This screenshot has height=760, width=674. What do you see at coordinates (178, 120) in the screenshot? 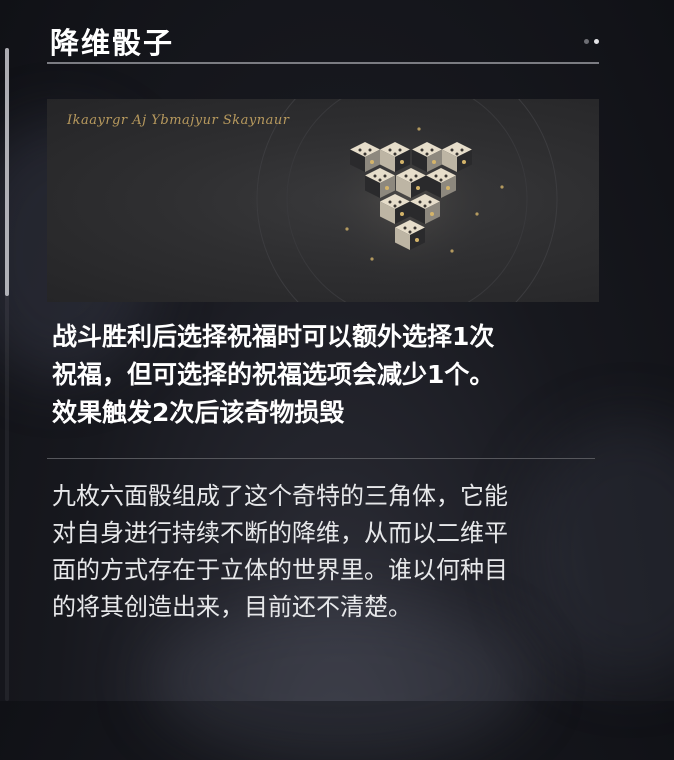
I see `decorative-script: Ikaayrgr Aj Ybmajyur Skaynaur` at bounding box center [178, 120].